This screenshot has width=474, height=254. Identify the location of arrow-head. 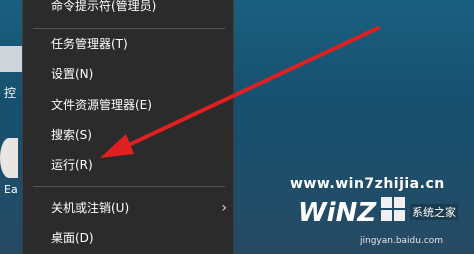
(117, 146).